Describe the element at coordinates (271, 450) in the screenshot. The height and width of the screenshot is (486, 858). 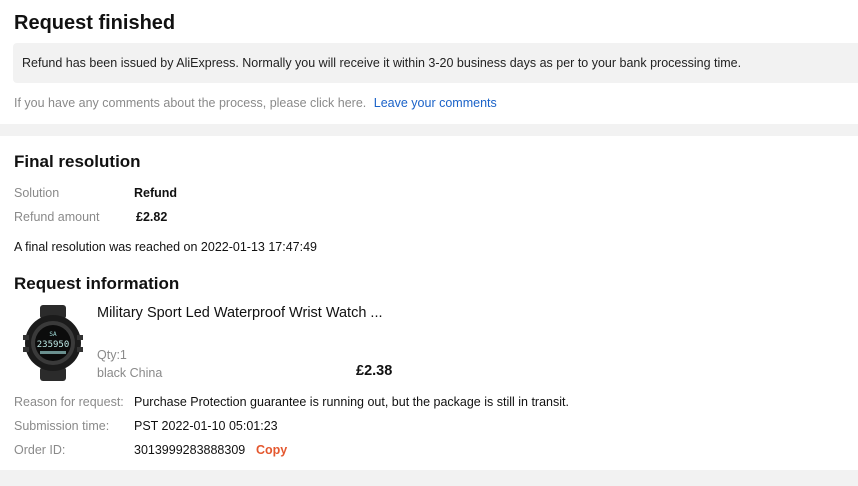
I see `copy-order-id-button: Copy` at that location.